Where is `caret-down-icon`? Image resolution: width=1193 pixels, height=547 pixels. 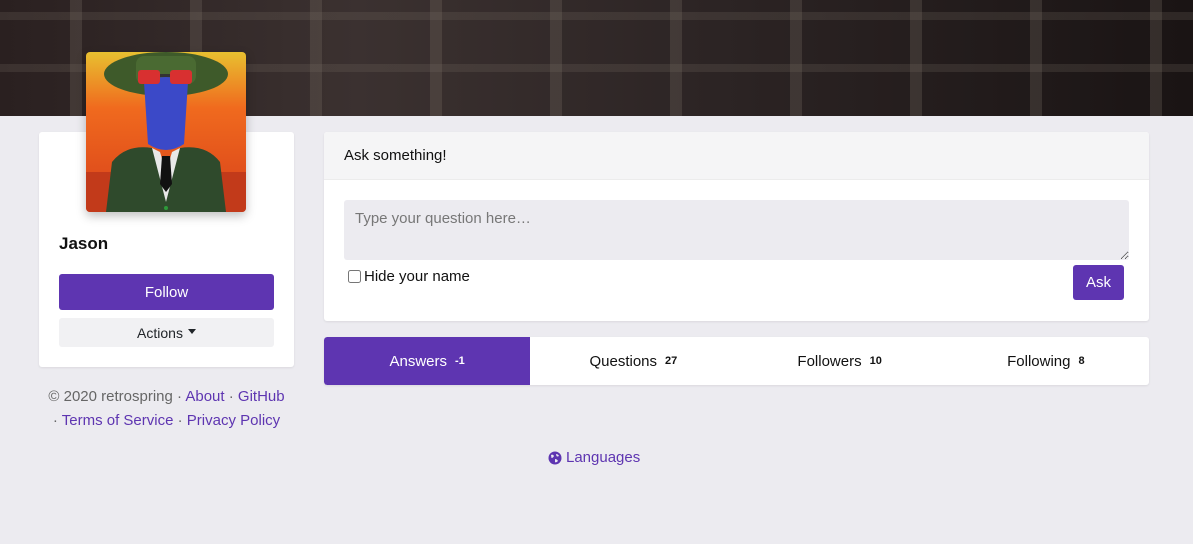
caret-down-icon is located at coordinates (191, 331).